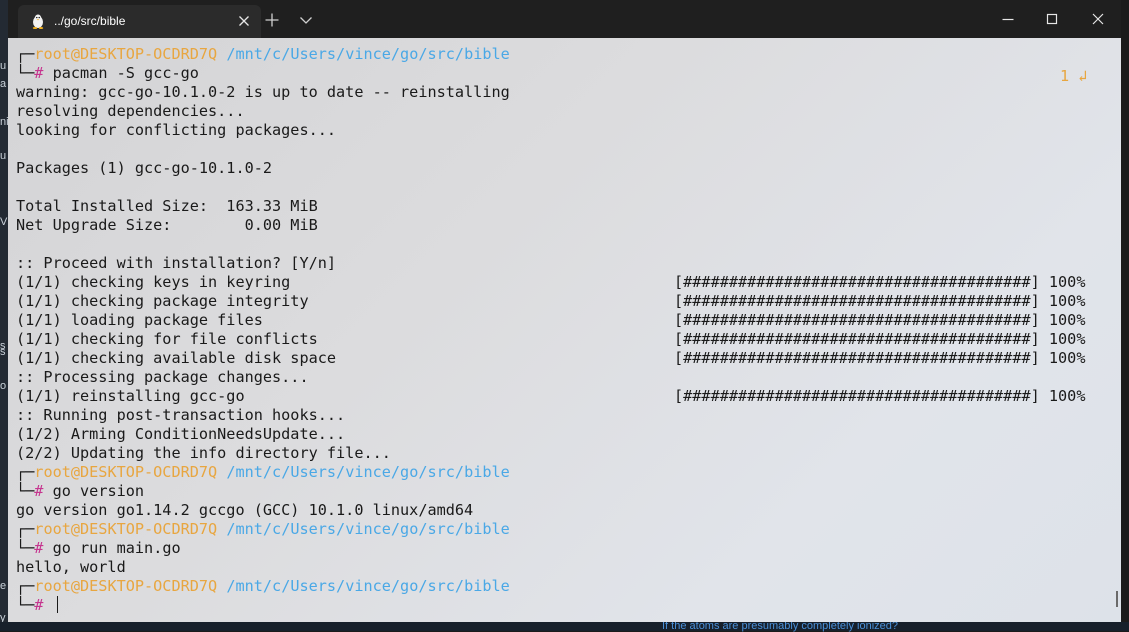  Describe the element at coordinates (263, 605) in the screenshot. I see `prompt-command-line: └─#` at that location.